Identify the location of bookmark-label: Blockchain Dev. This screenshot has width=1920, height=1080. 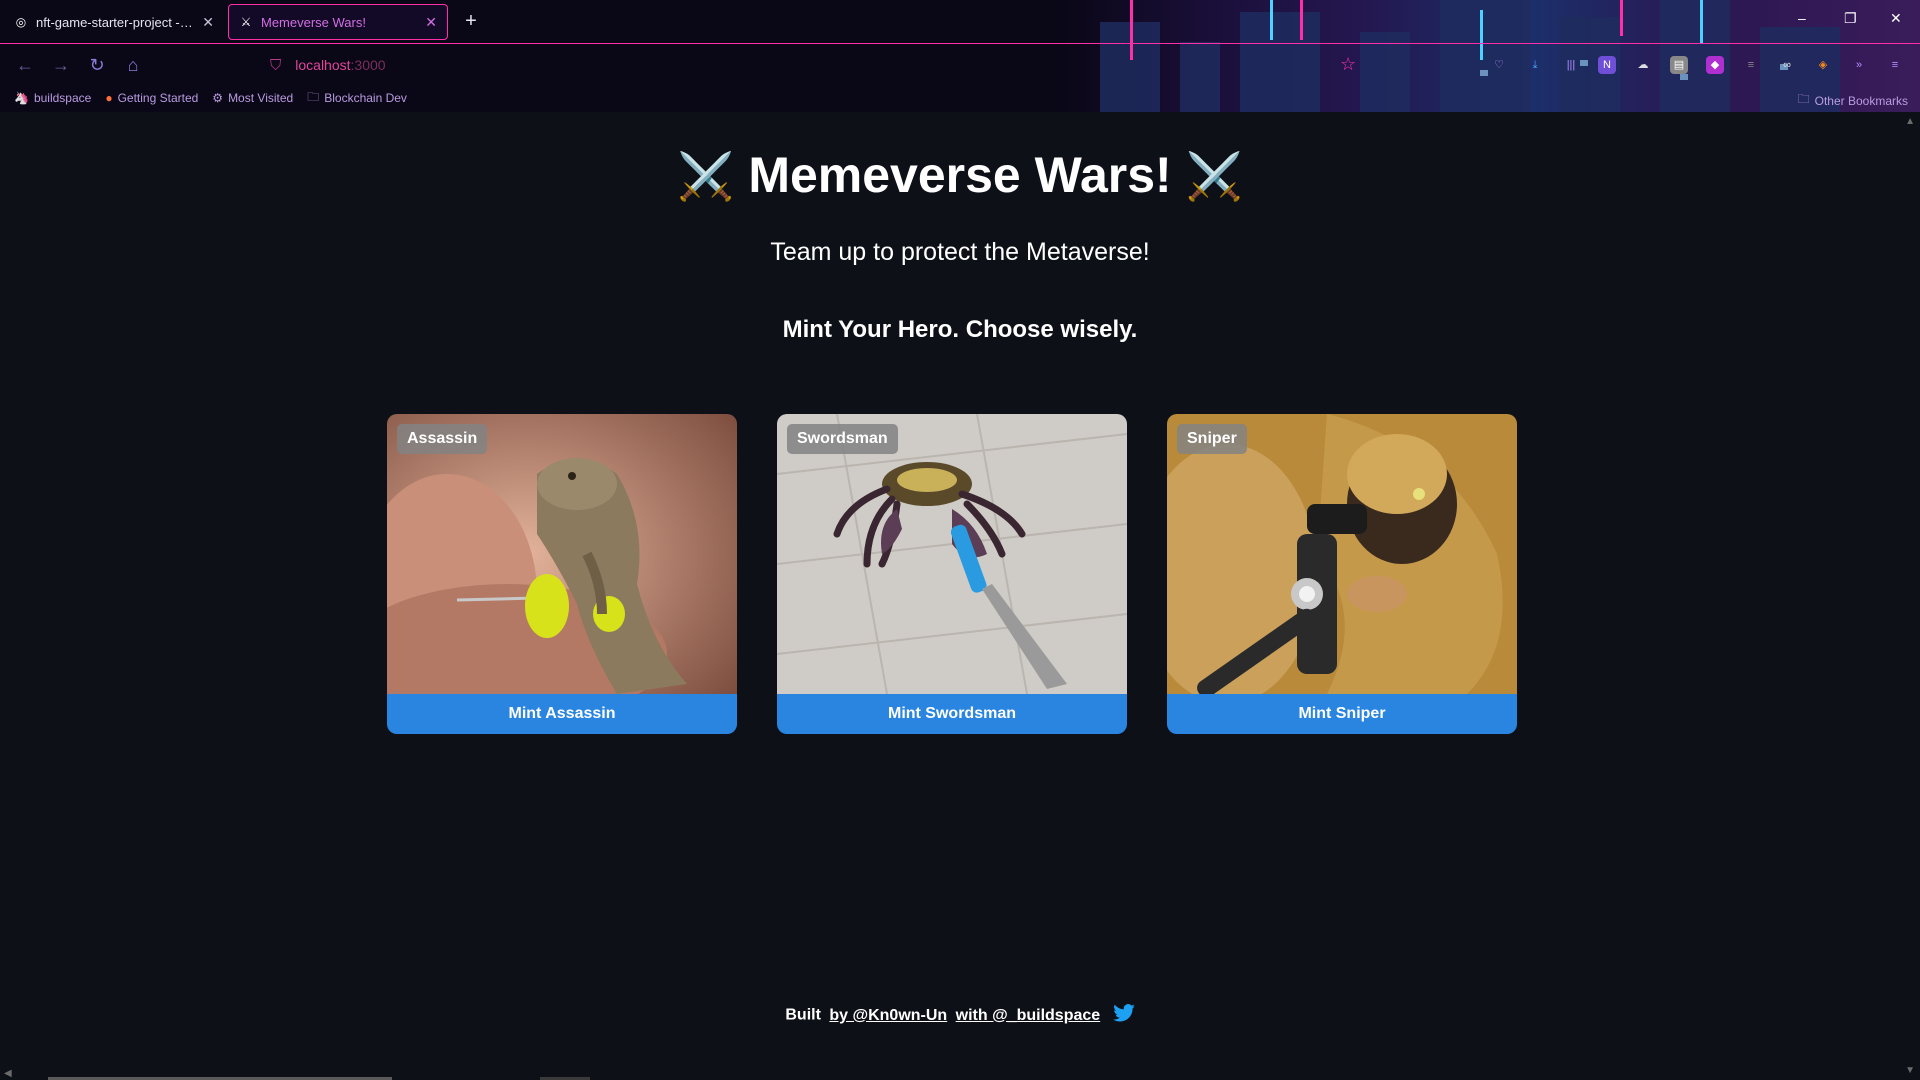
(365, 98).